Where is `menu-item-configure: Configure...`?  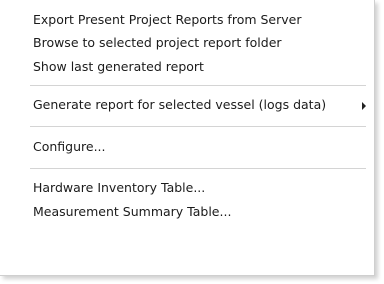 menu-item-configure: Configure... is located at coordinates (187, 147).